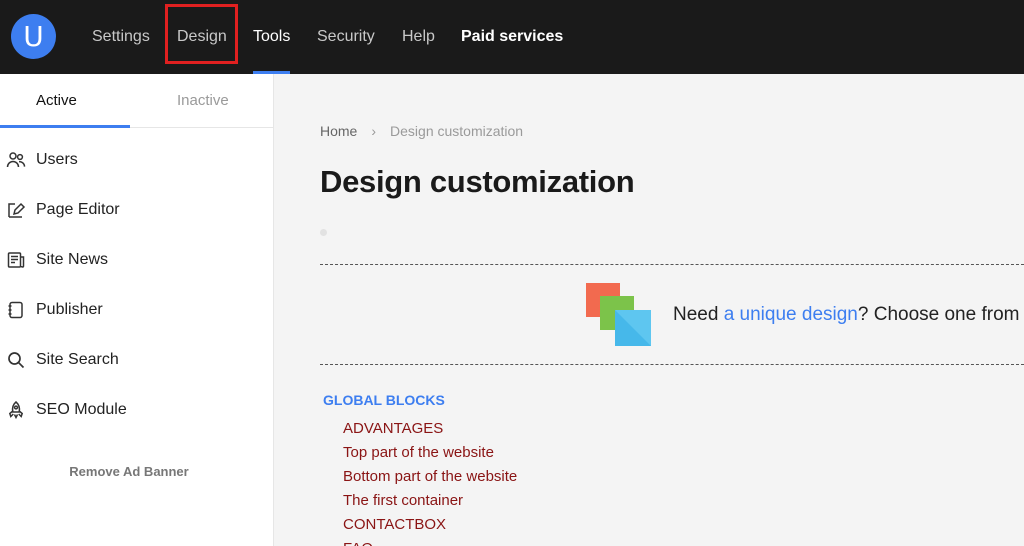 Image resolution: width=1024 pixels, height=546 pixels. What do you see at coordinates (137, 210) in the screenshot?
I see `sidebar-item-page-editor: Page Editor` at bounding box center [137, 210].